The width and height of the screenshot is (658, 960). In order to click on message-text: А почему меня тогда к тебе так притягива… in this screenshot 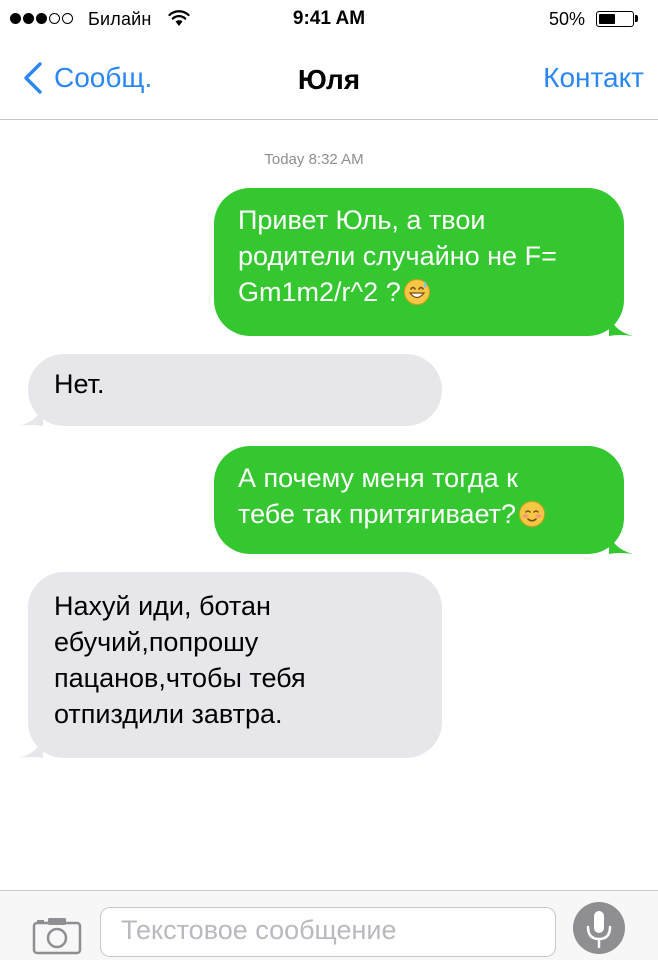, I will do `click(378, 496)`.